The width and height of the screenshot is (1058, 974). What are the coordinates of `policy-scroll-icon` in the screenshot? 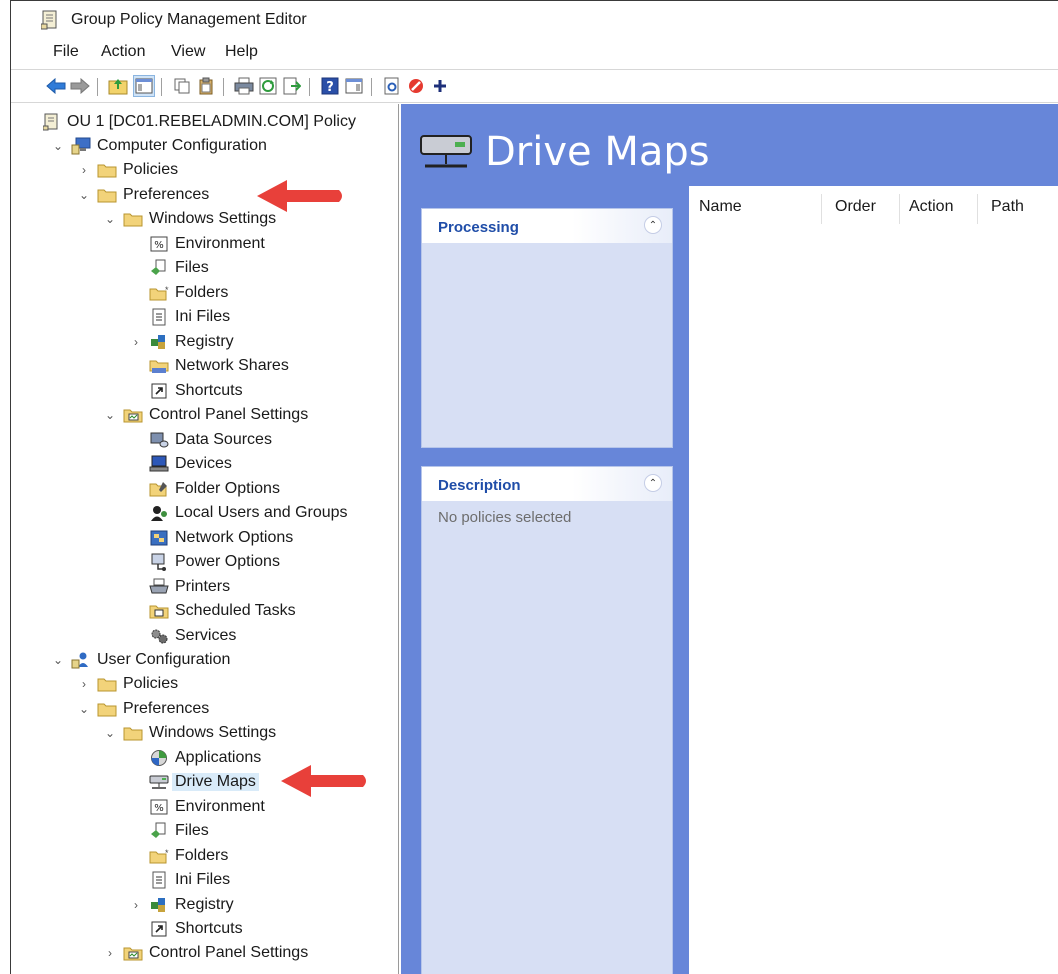 It's located at (49, 20).